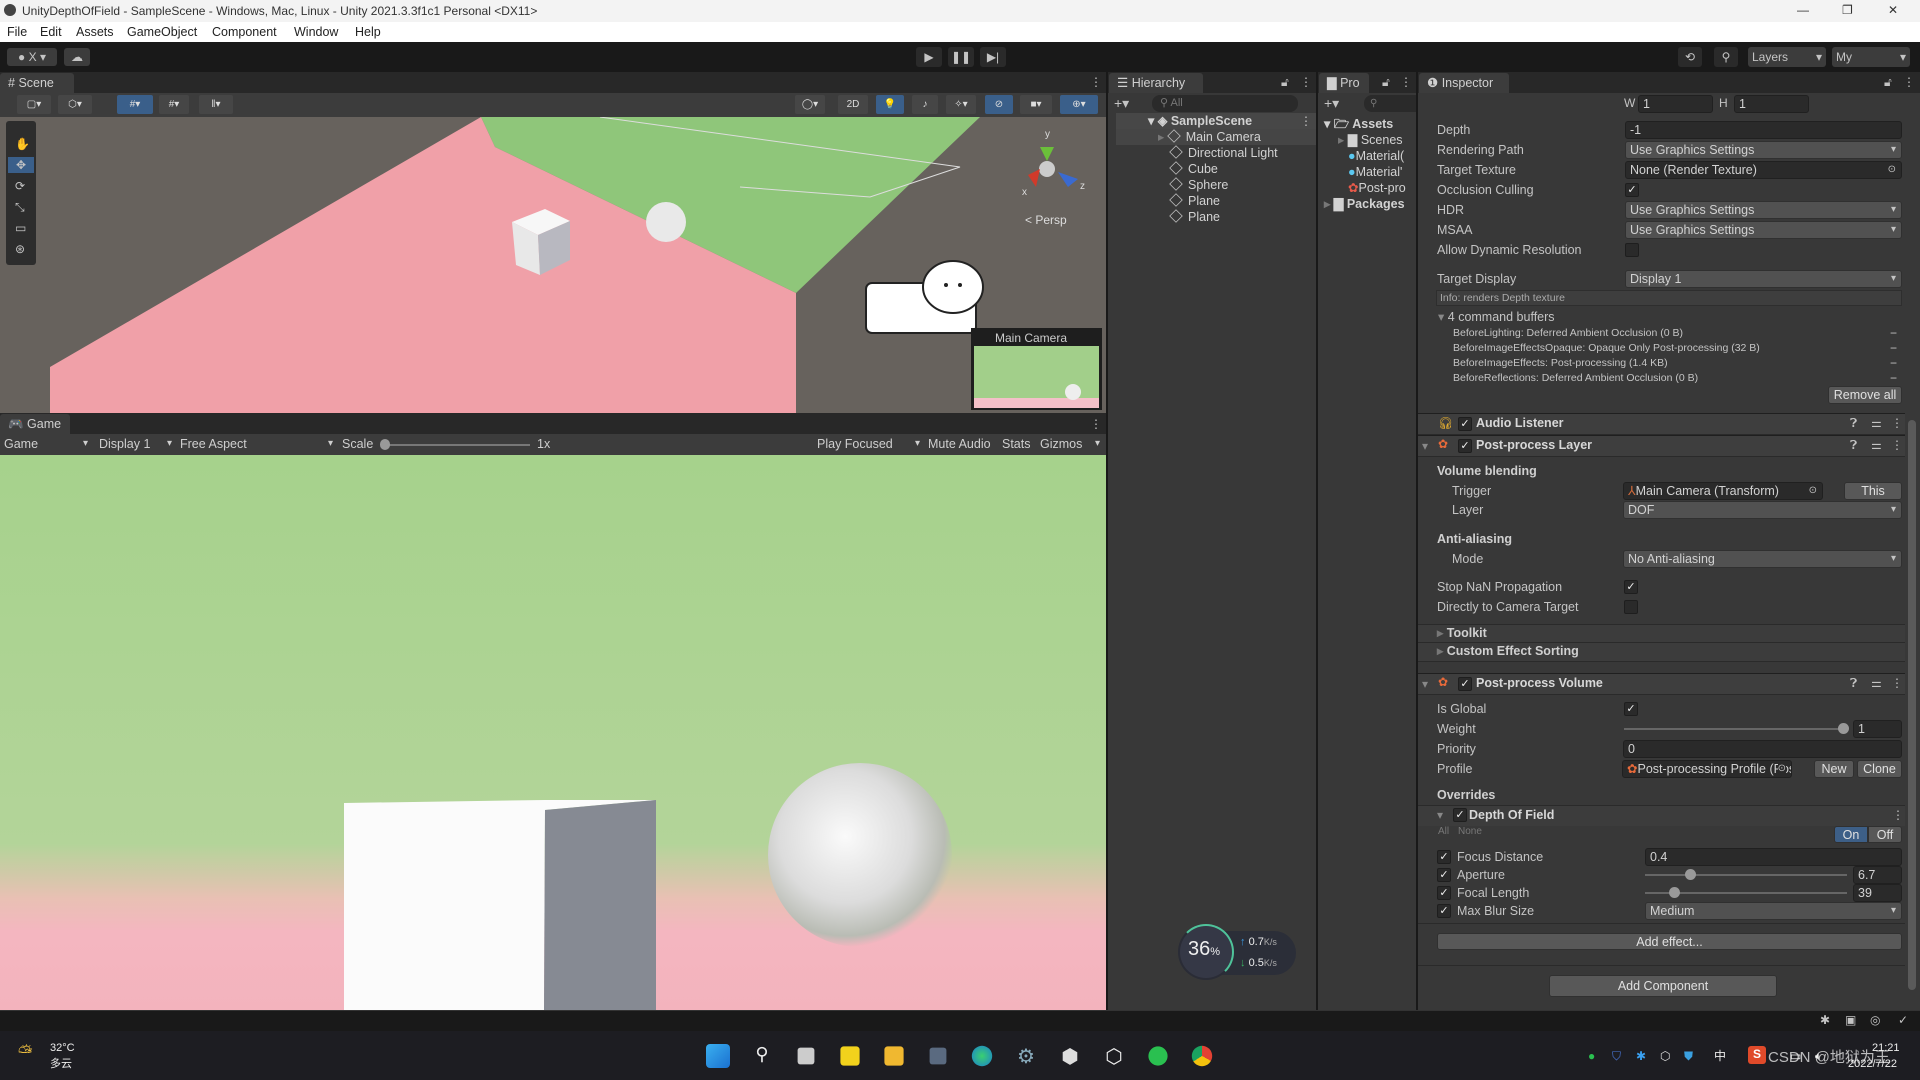 This screenshot has width=1920, height=1080. What do you see at coordinates (1773, 911) in the screenshot?
I see `max-blur-dropdown: Medium ▾` at bounding box center [1773, 911].